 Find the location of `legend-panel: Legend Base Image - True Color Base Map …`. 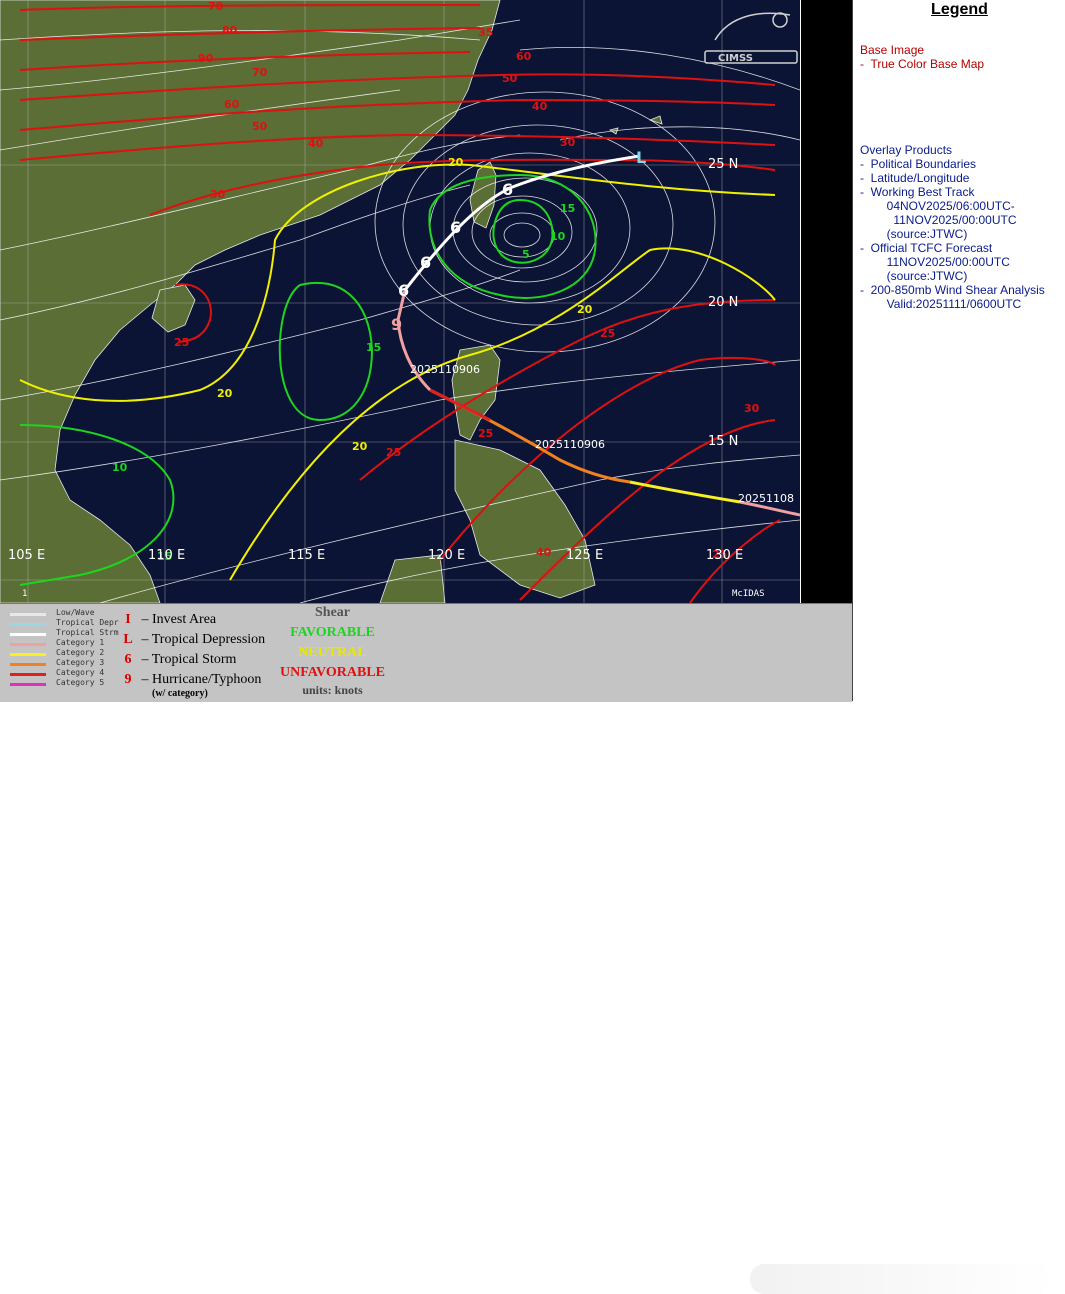

legend-panel: Legend Base Image - True Color Base Map … is located at coordinates (958, 350).